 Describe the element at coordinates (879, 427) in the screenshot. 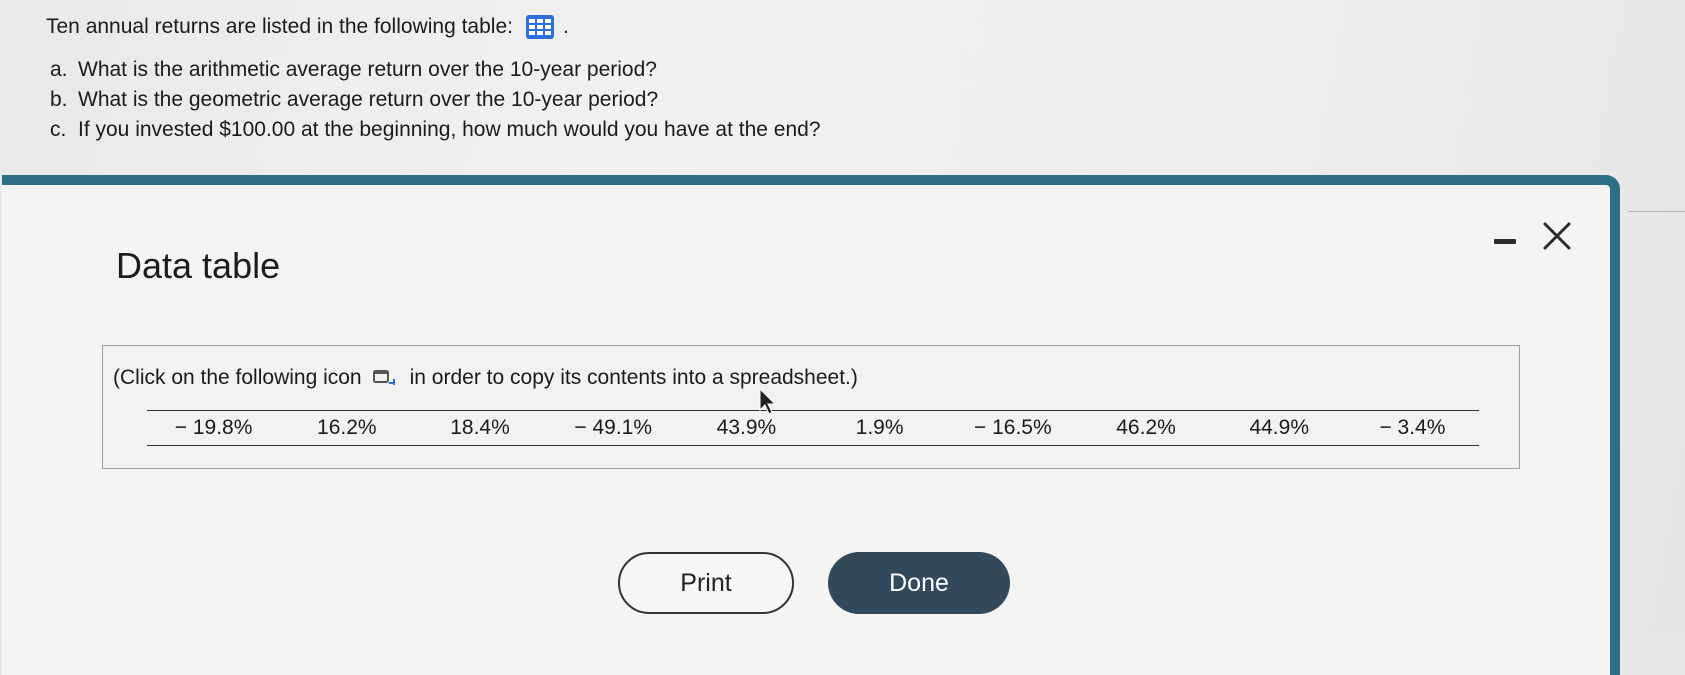

I see `return-cell: 1.9%` at that location.